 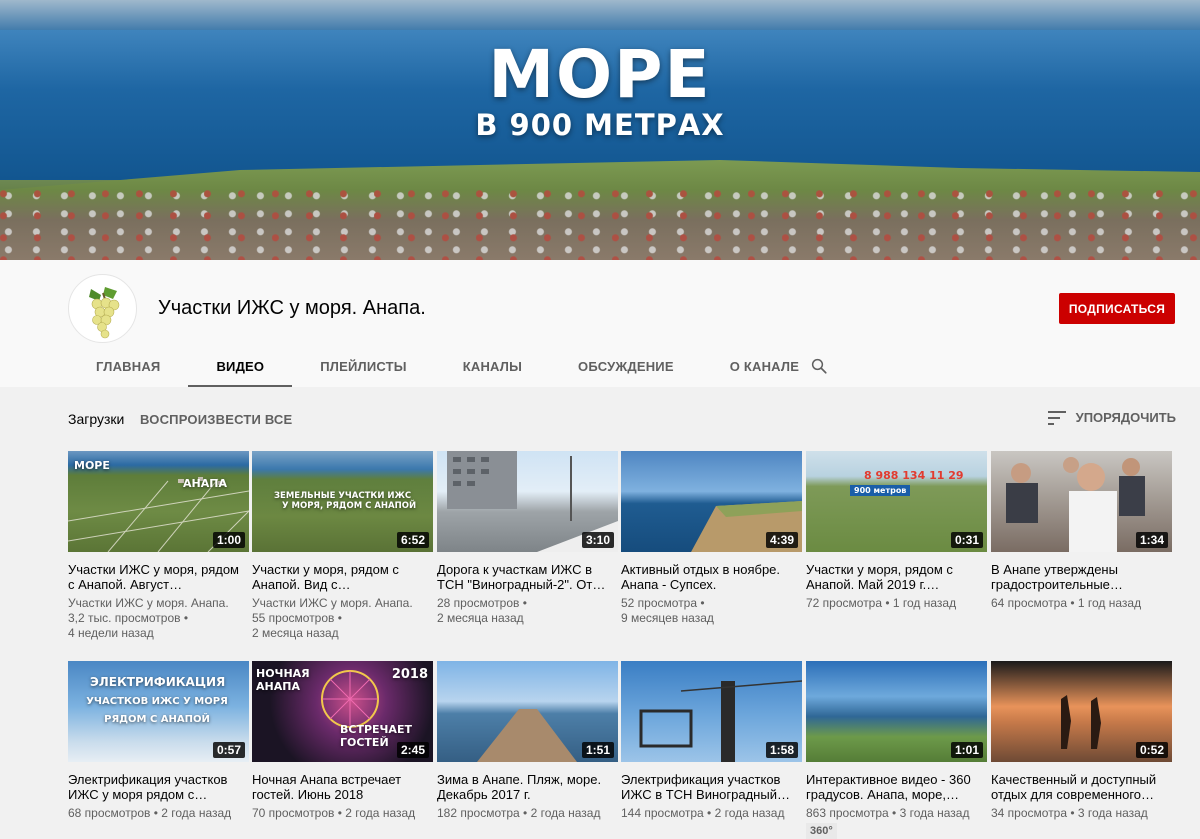 What do you see at coordinates (128, 618) in the screenshot?
I see `video-views: 3,2 тыс. просмотров •` at bounding box center [128, 618].